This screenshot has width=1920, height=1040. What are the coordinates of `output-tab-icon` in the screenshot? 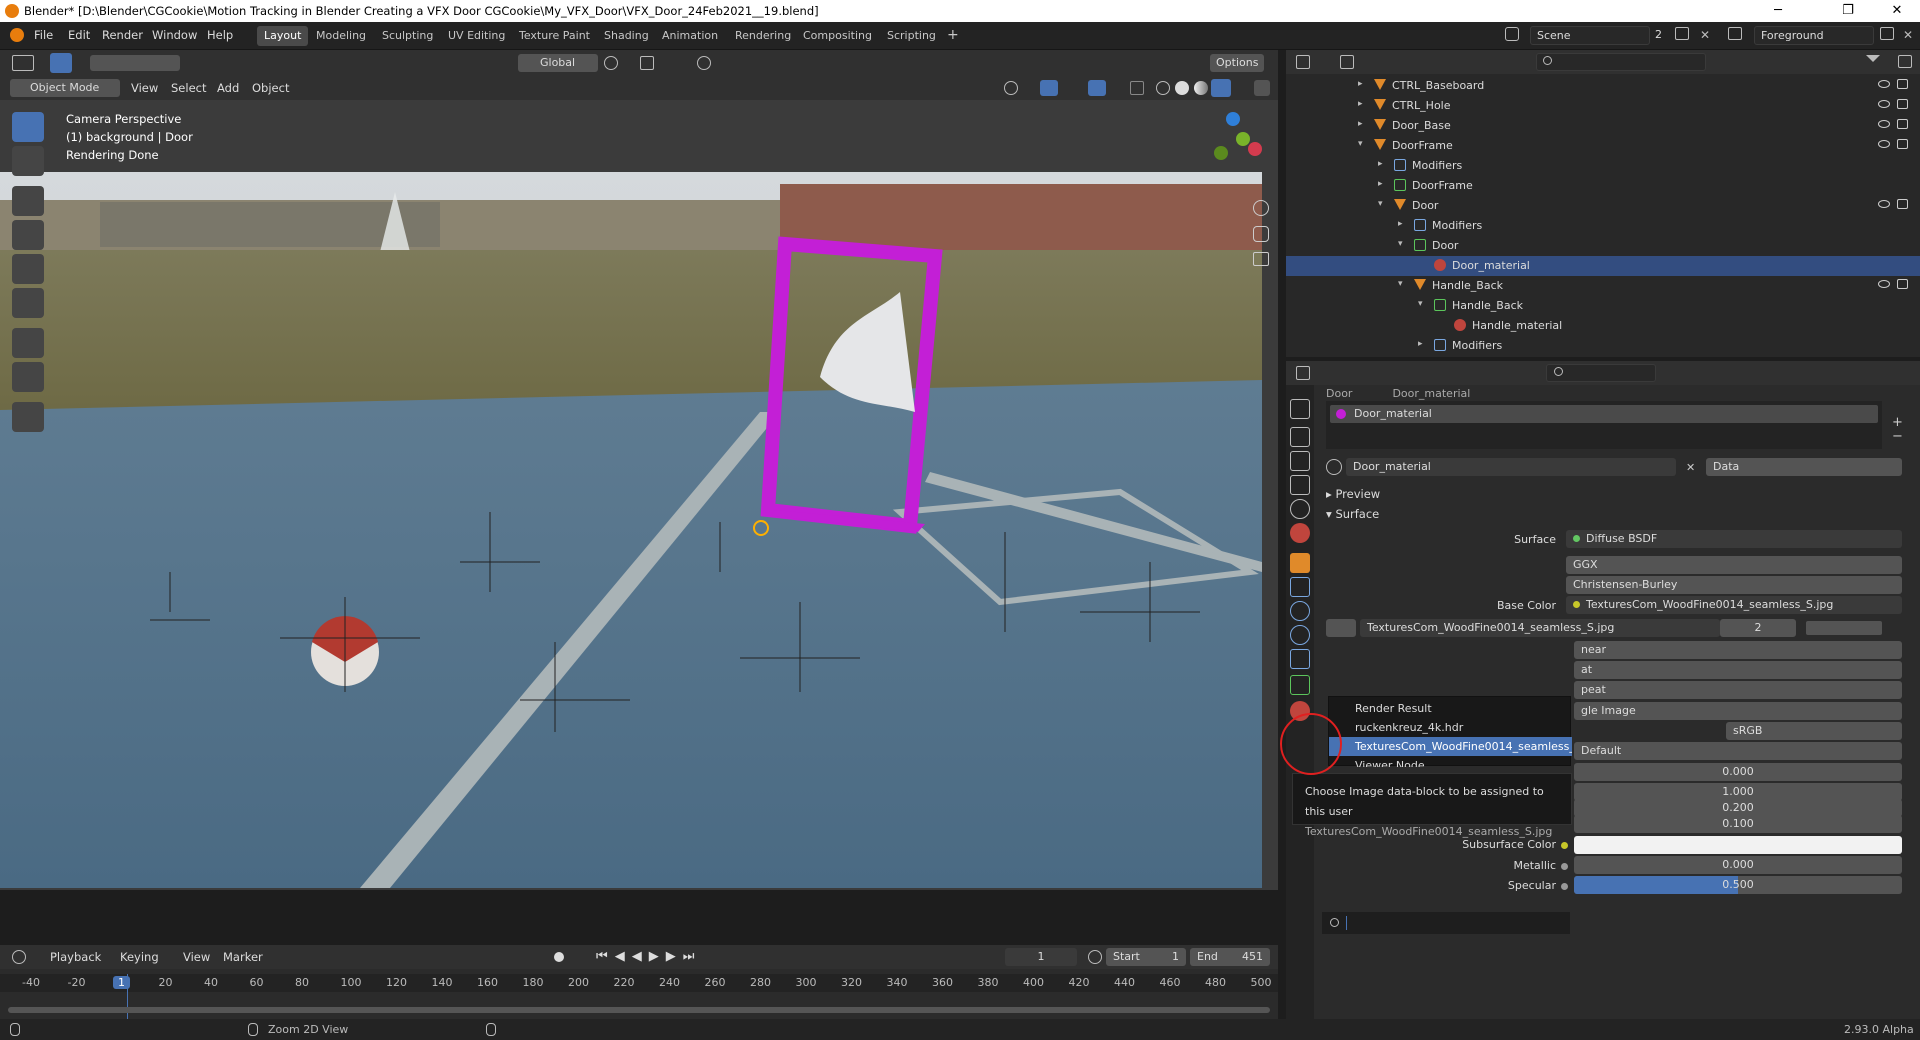 It's located at (1300, 461).